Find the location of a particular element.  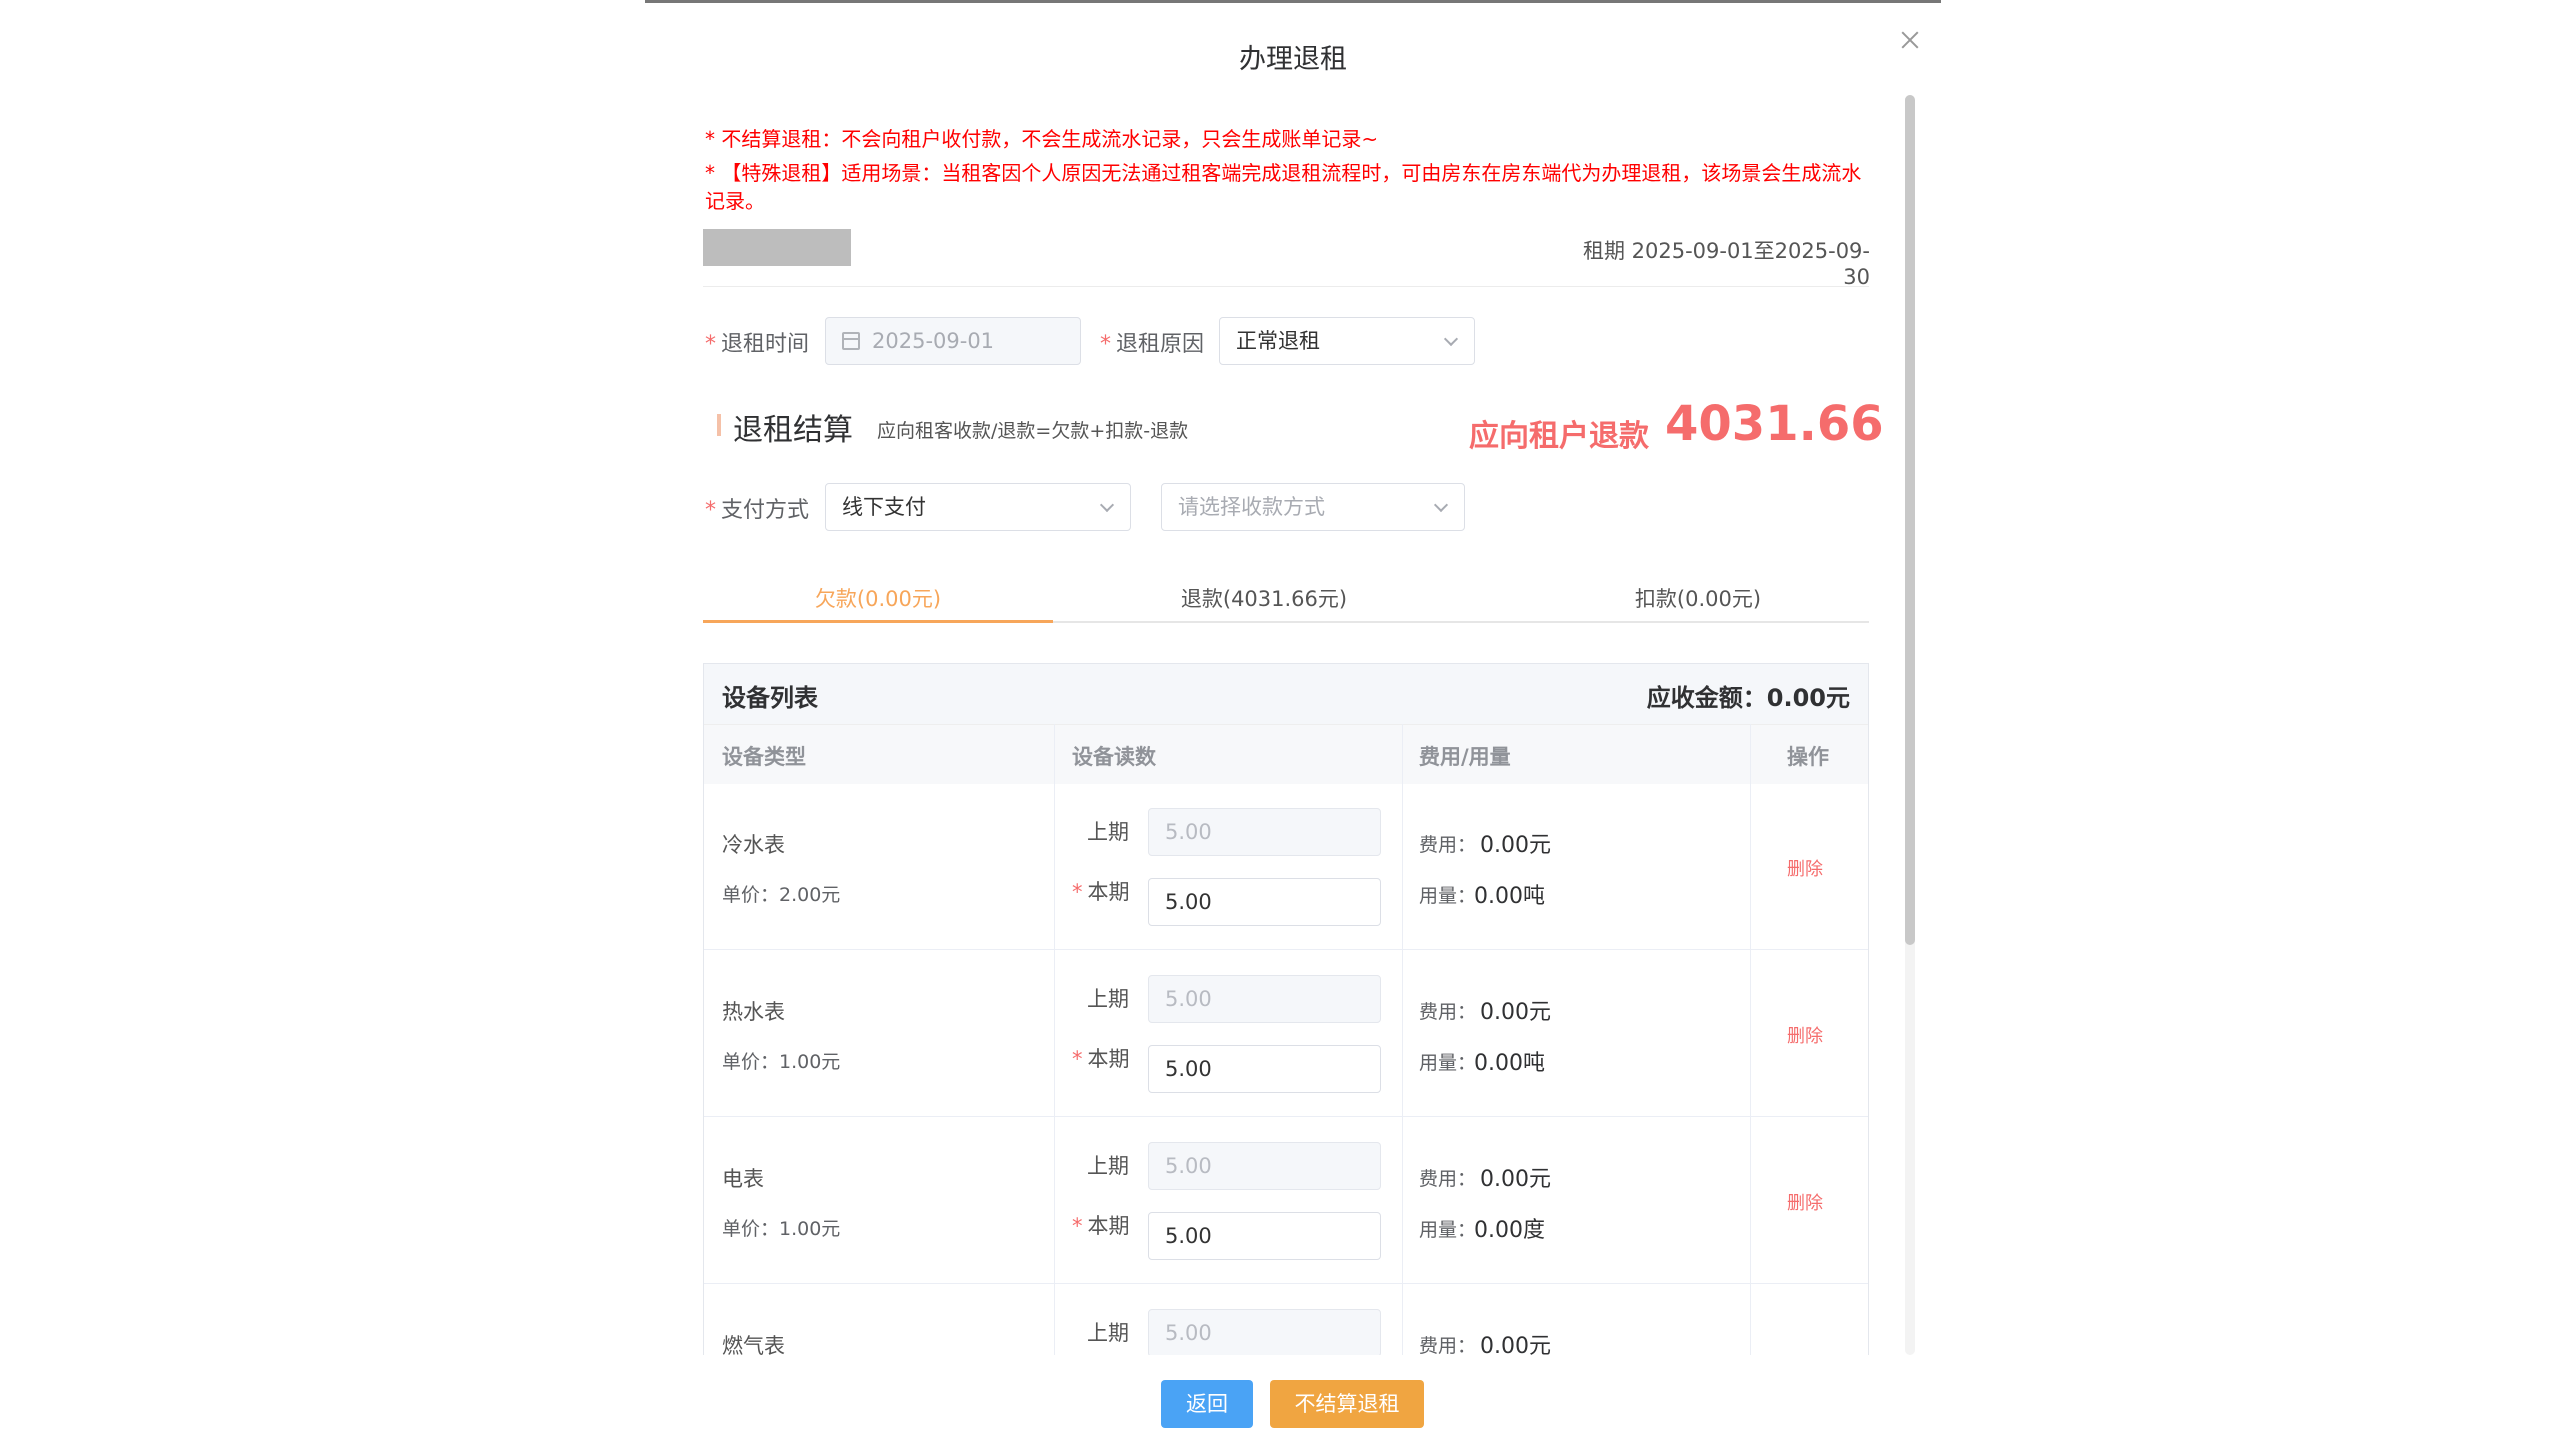

checkout-reason-select: 正常退租 is located at coordinates (1347, 341).